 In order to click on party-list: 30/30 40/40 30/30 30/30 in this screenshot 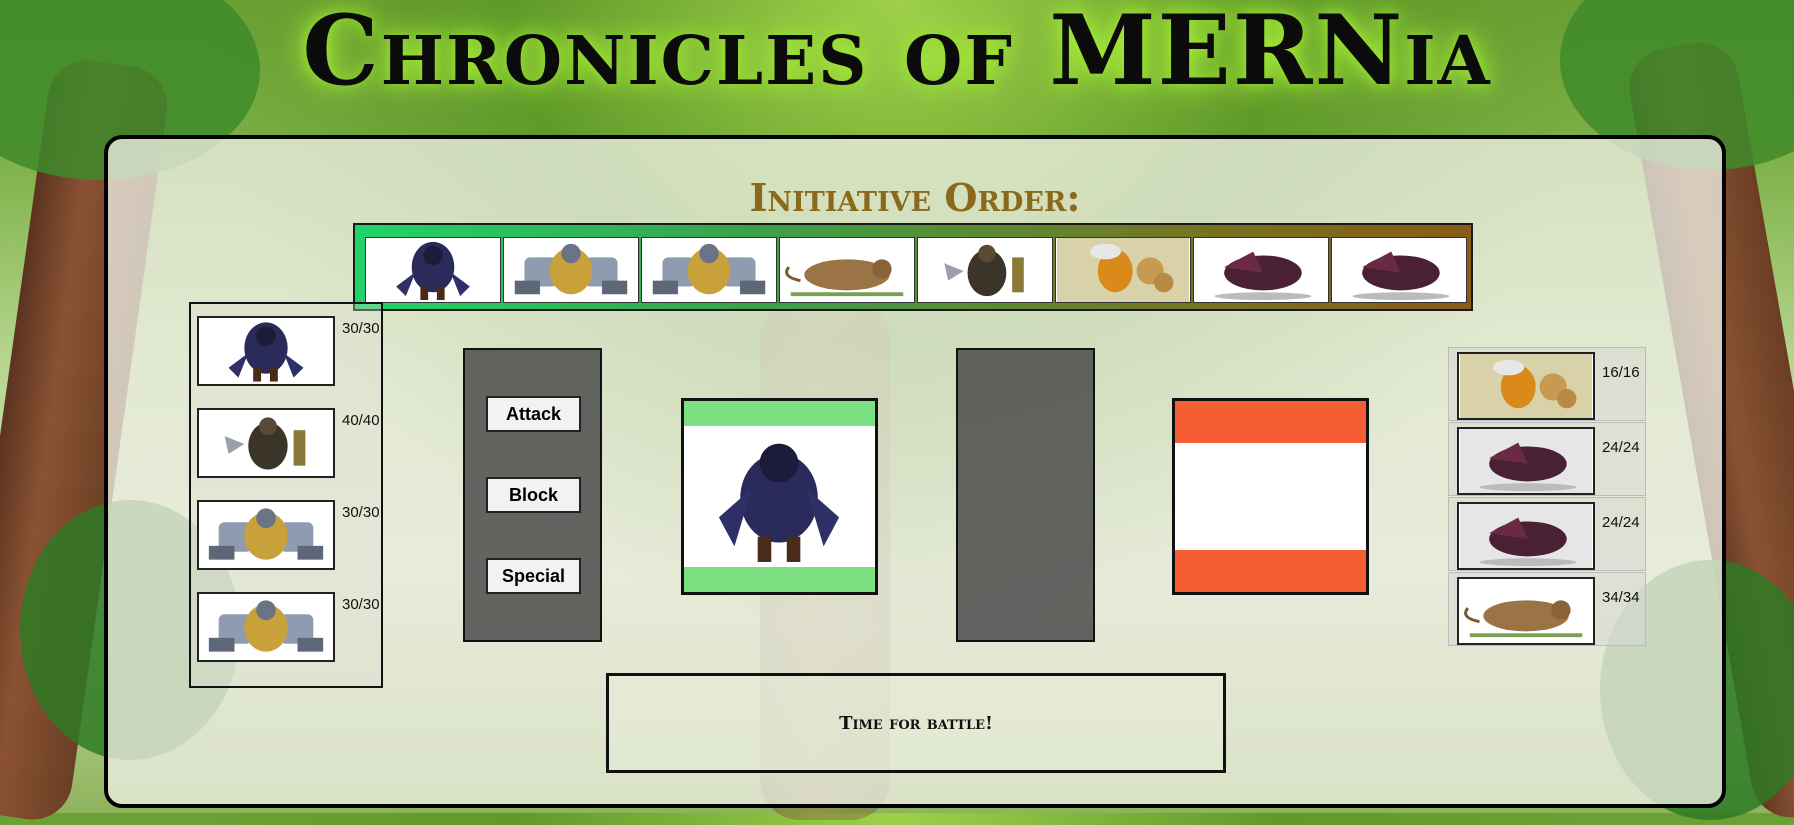, I will do `click(286, 495)`.